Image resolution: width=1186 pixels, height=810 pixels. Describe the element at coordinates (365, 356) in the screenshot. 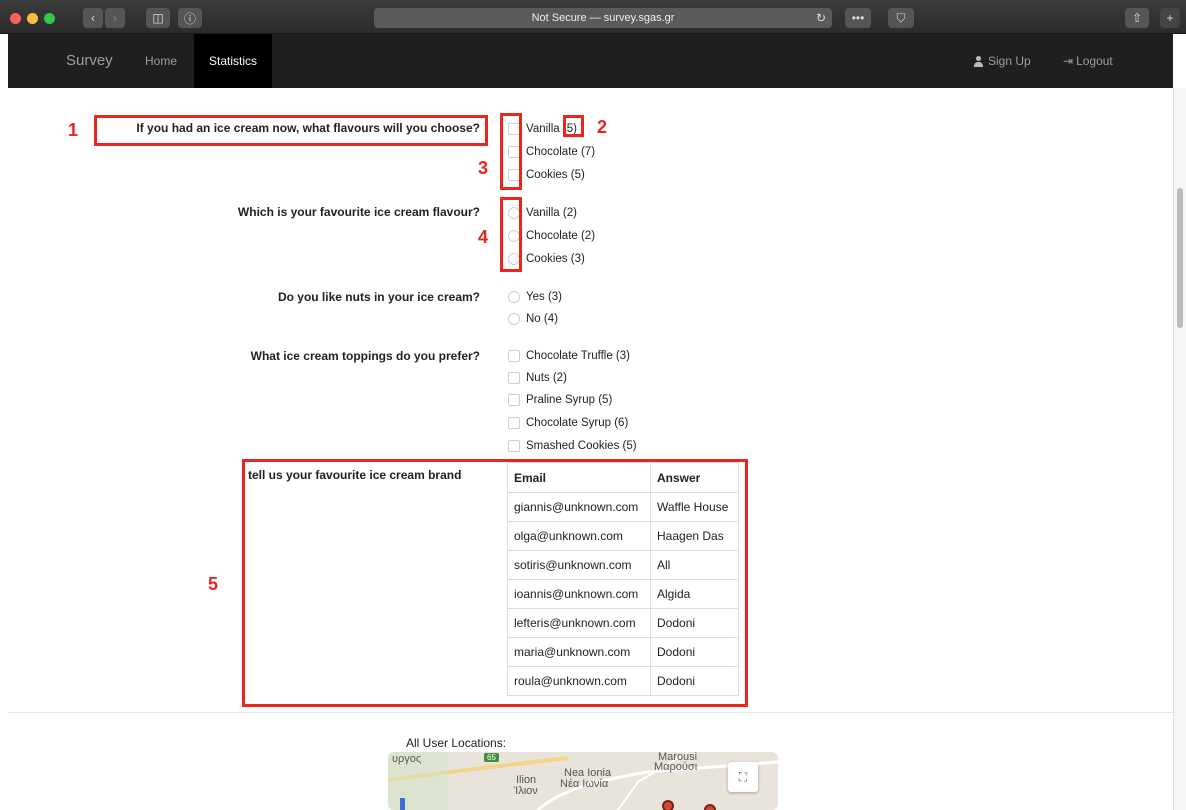

I see `question-4-label: What ice cream toppings do you prefer?` at that location.